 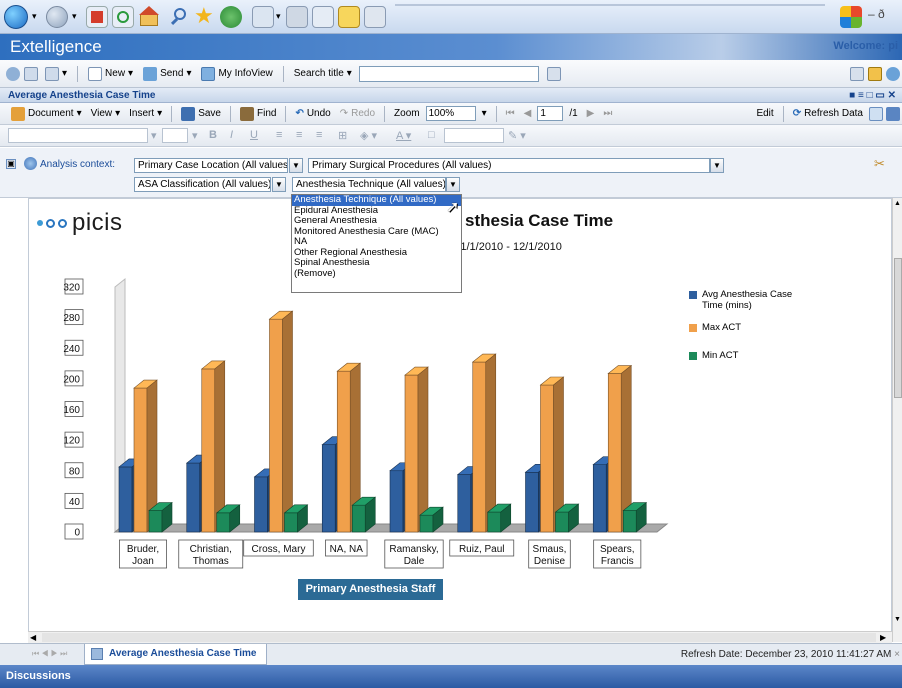 I want to click on list-icon, so click(x=31, y=73).